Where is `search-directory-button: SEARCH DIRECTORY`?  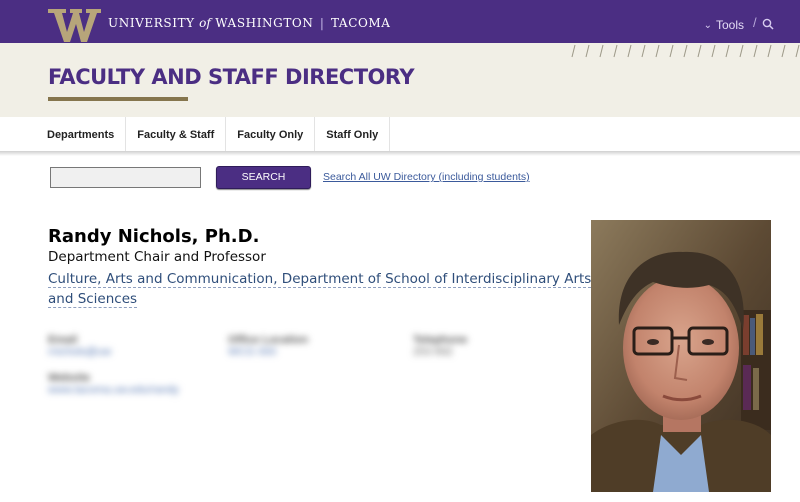 search-directory-button: SEARCH DIRECTORY is located at coordinates (263, 185).